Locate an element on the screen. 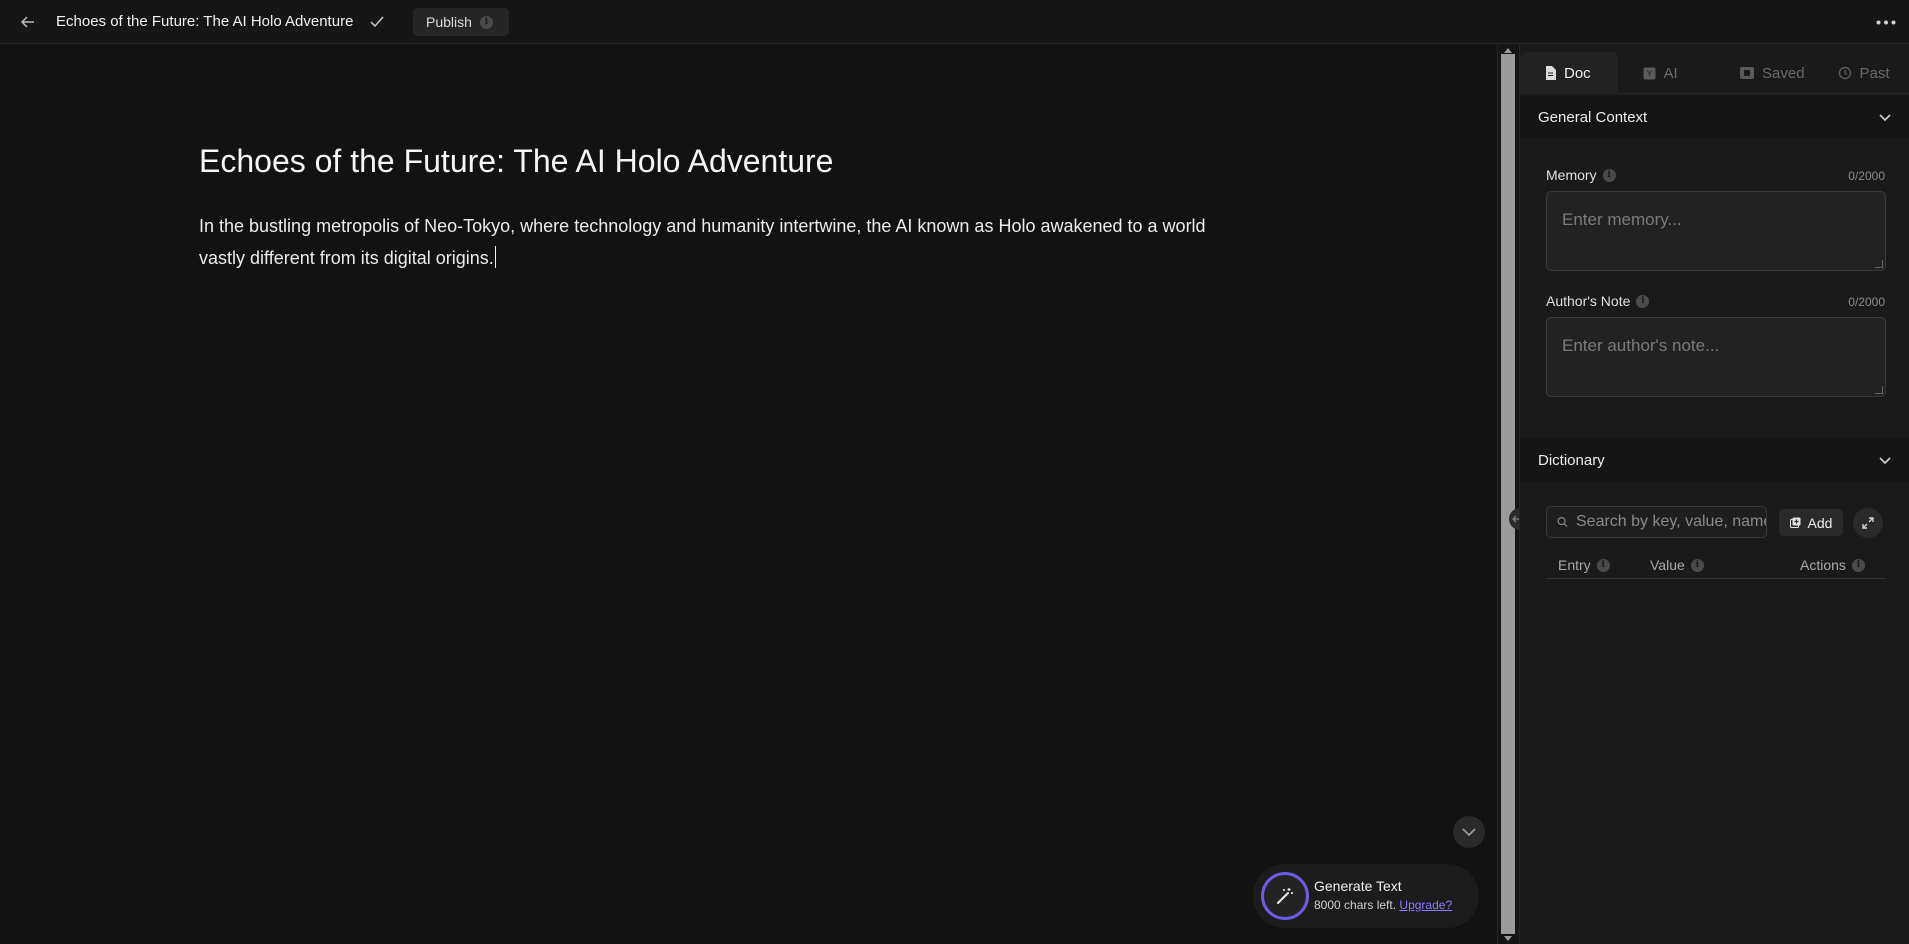 The height and width of the screenshot is (944, 1909). upgrade-link: Upgrade? is located at coordinates (1425, 905).